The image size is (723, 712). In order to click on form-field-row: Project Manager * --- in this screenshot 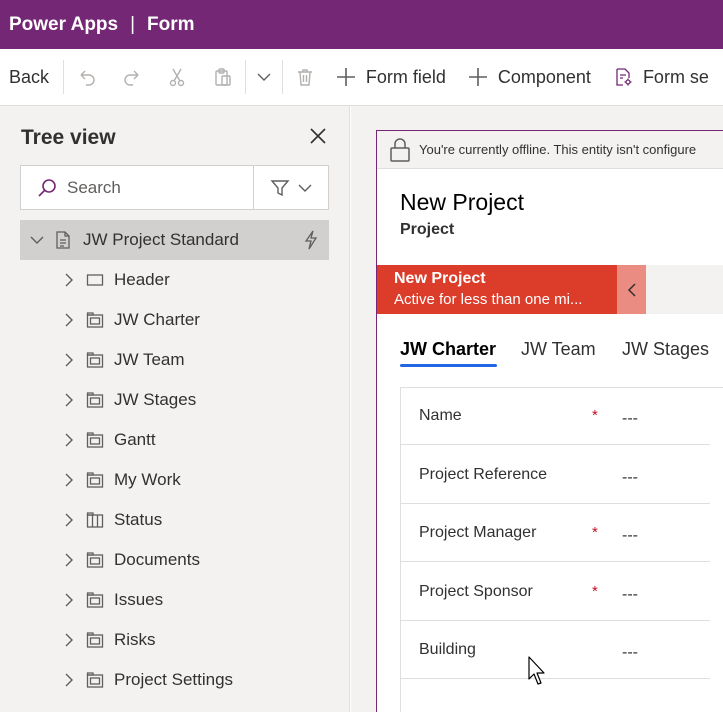, I will do `click(555, 533)`.